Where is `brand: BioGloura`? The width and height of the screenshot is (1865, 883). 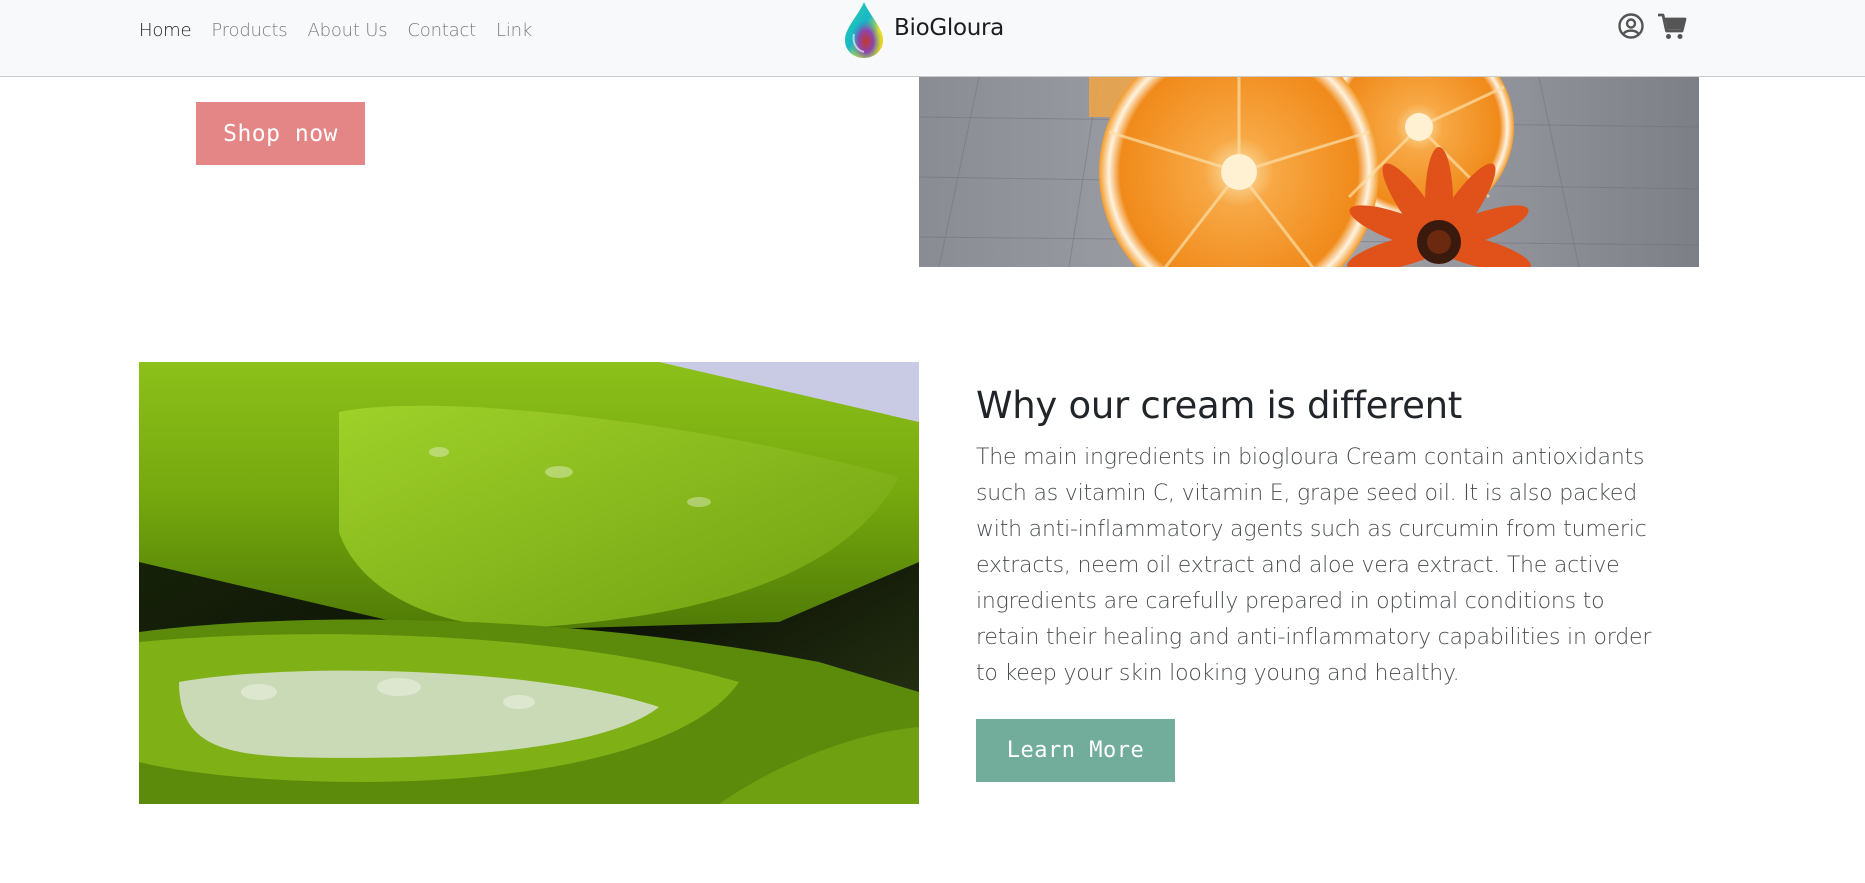
brand: BioGloura is located at coordinates (922, 30).